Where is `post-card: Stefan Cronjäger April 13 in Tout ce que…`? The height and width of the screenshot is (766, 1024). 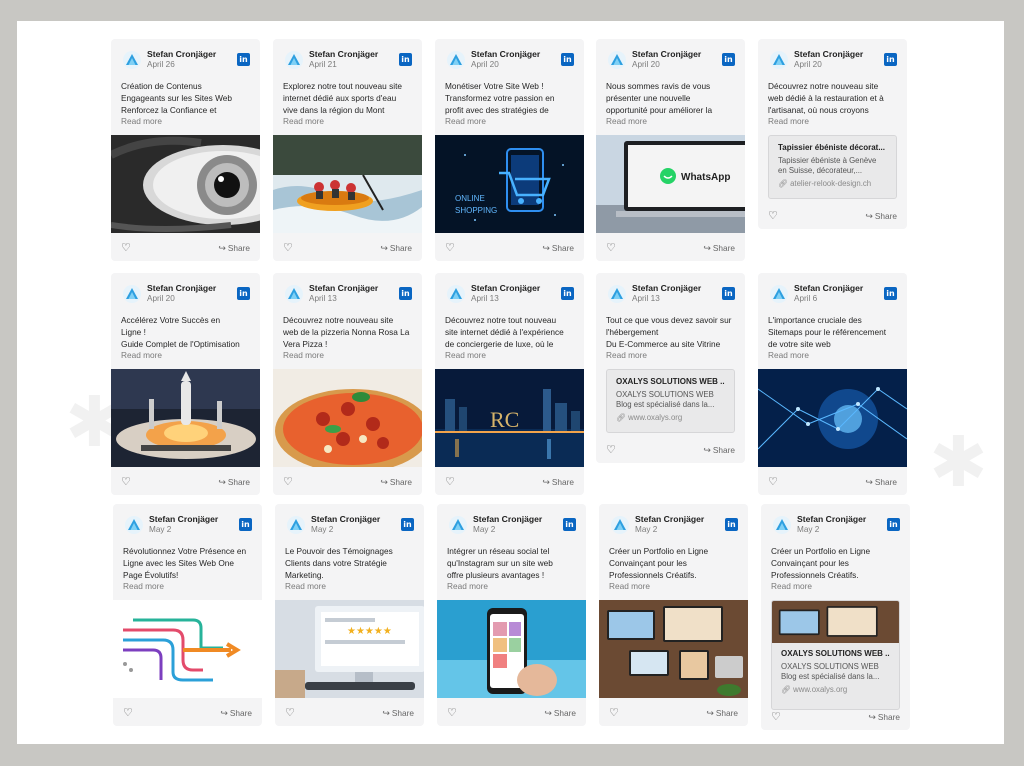
post-card: Stefan Cronjäger April 13 in Tout ce que… is located at coordinates (670, 368).